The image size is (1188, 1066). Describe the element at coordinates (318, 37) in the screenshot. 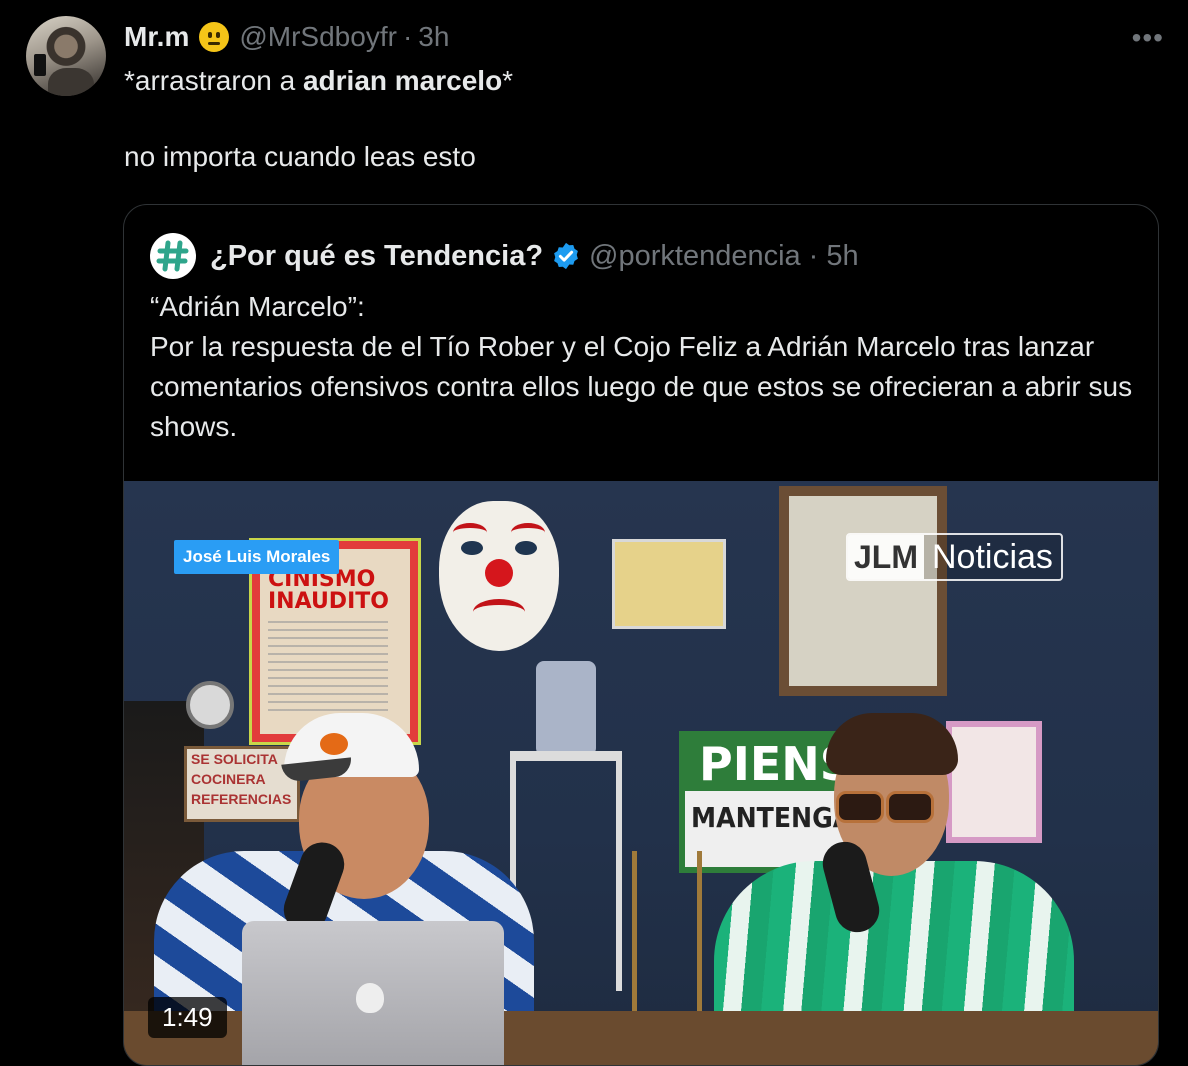

I see `author-handle: @MrSdboyfr` at that location.